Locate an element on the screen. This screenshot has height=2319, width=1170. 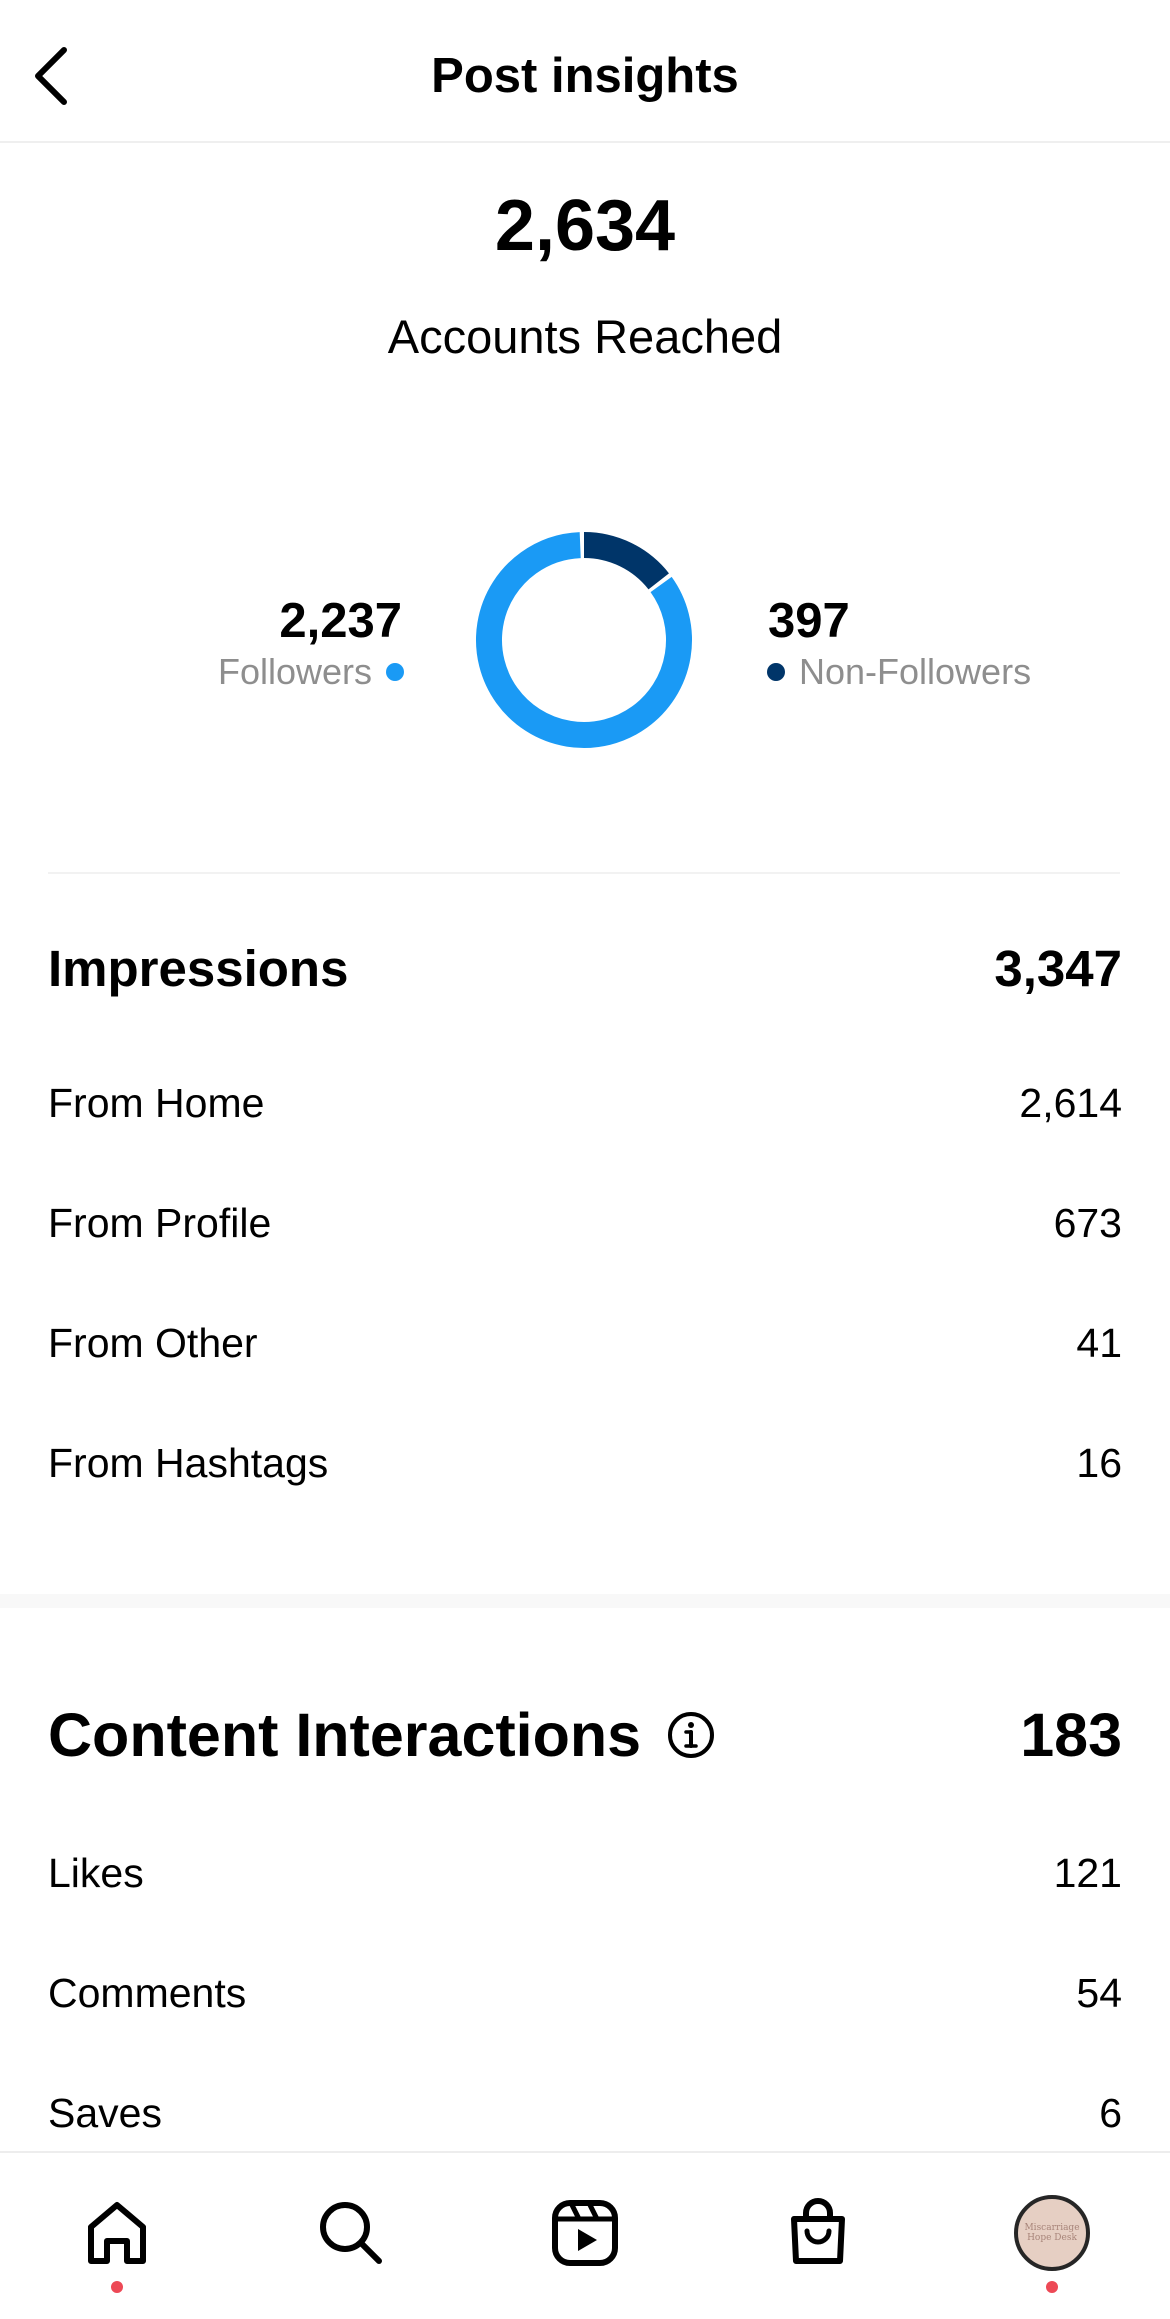
impressions-title: Impressions is located at coordinates (198, 968).